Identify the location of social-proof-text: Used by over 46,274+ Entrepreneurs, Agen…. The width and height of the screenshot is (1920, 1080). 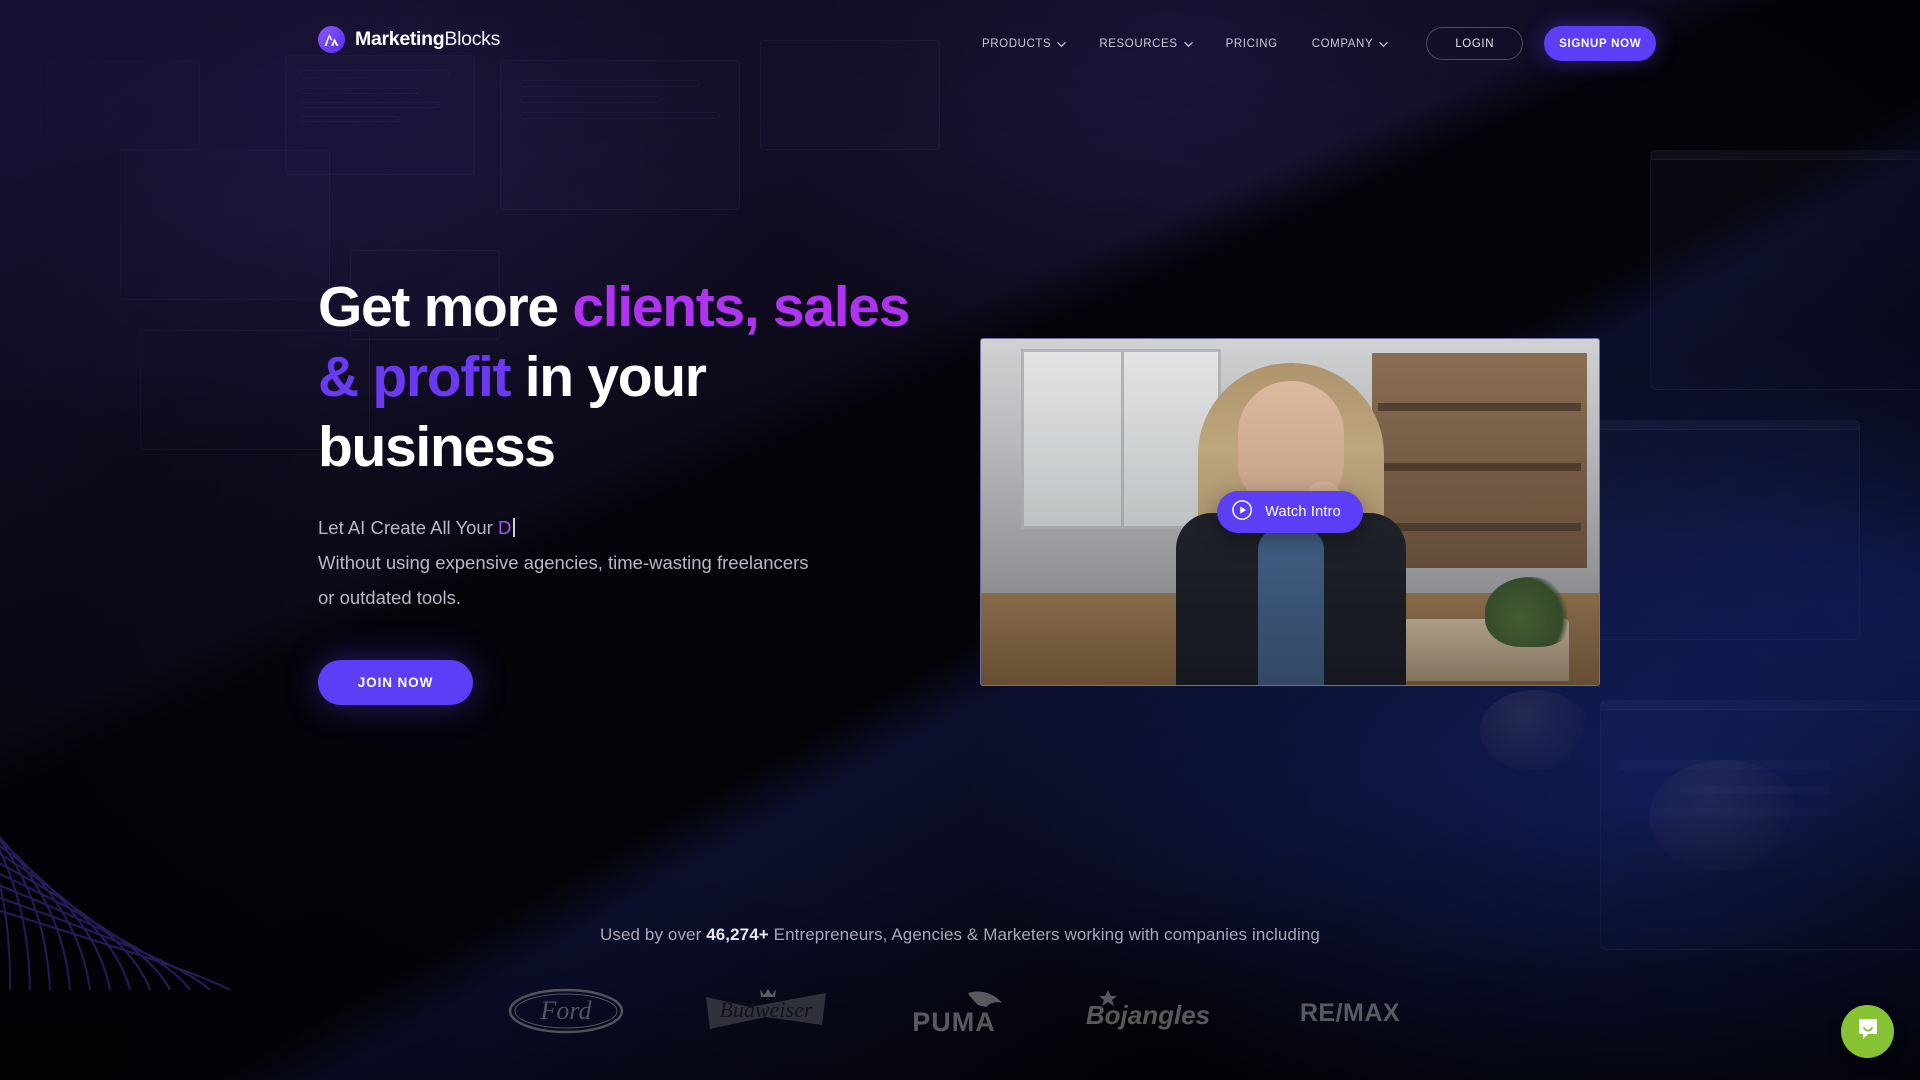
(960, 935).